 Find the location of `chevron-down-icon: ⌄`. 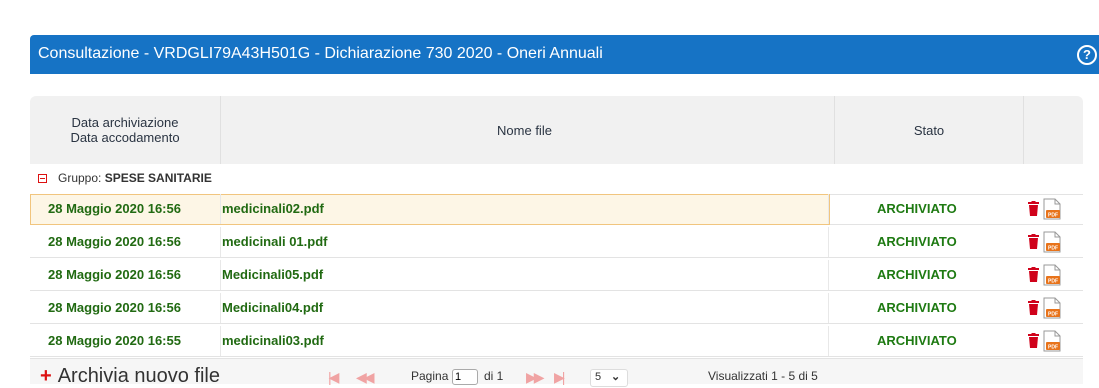

chevron-down-icon: ⌄ is located at coordinates (616, 377).